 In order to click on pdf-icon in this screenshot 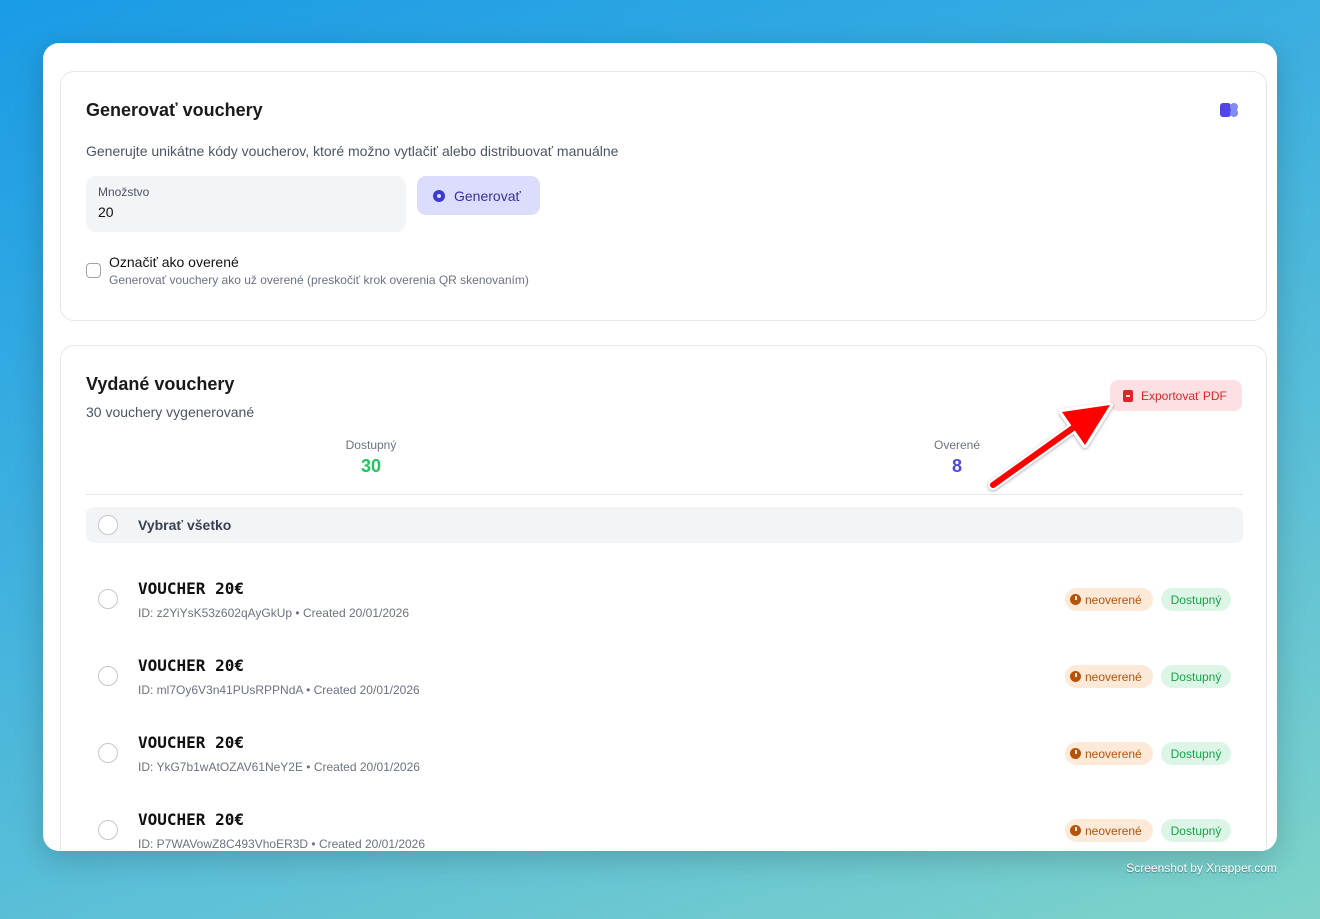, I will do `click(1128, 395)`.